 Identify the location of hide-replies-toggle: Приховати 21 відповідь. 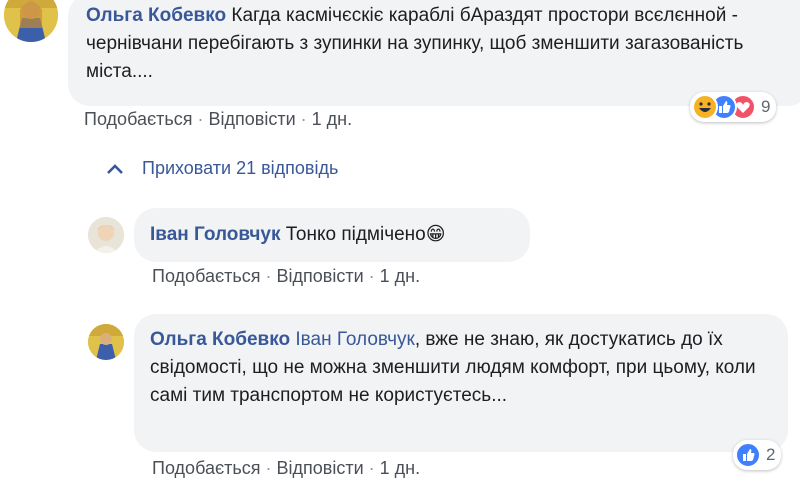
(222, 169).